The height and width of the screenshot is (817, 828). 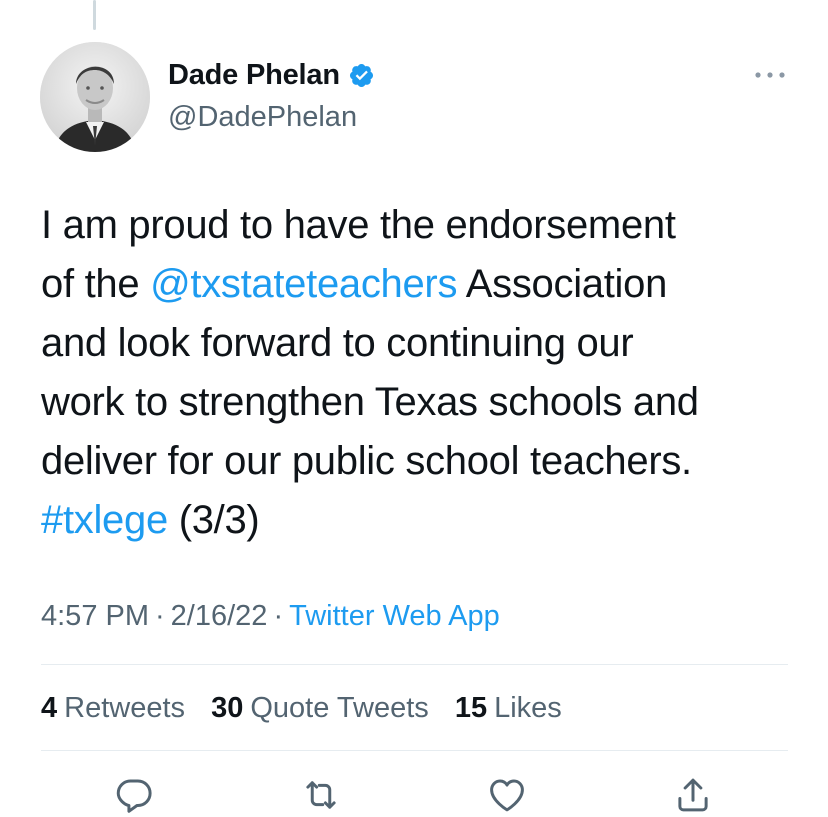 What do you see at coordinates (770, 75) in the screenshot?
I see `more-options-icon` at bounding box center [770, 75].